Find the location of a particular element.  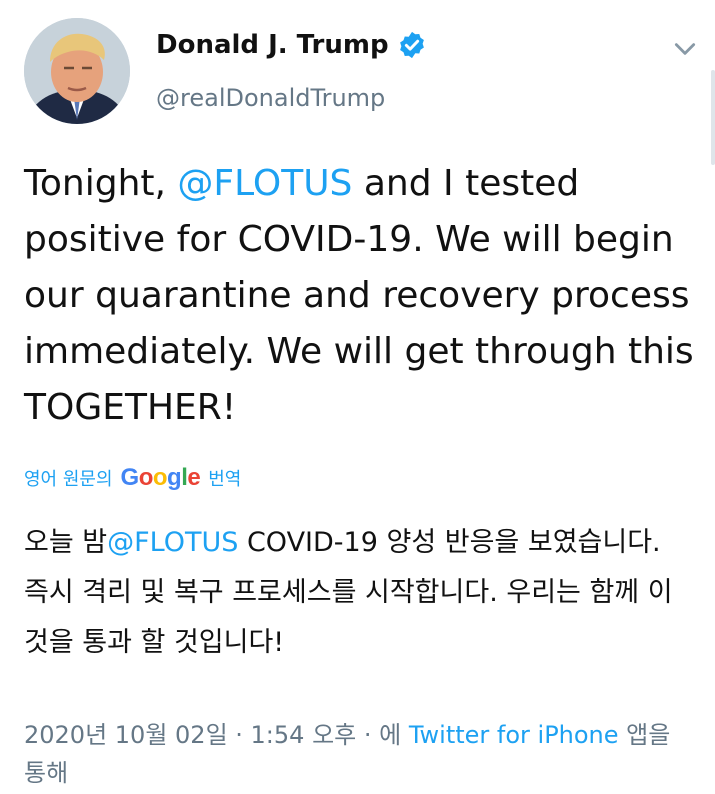

avatar-image is located at coordinates (77, 71).